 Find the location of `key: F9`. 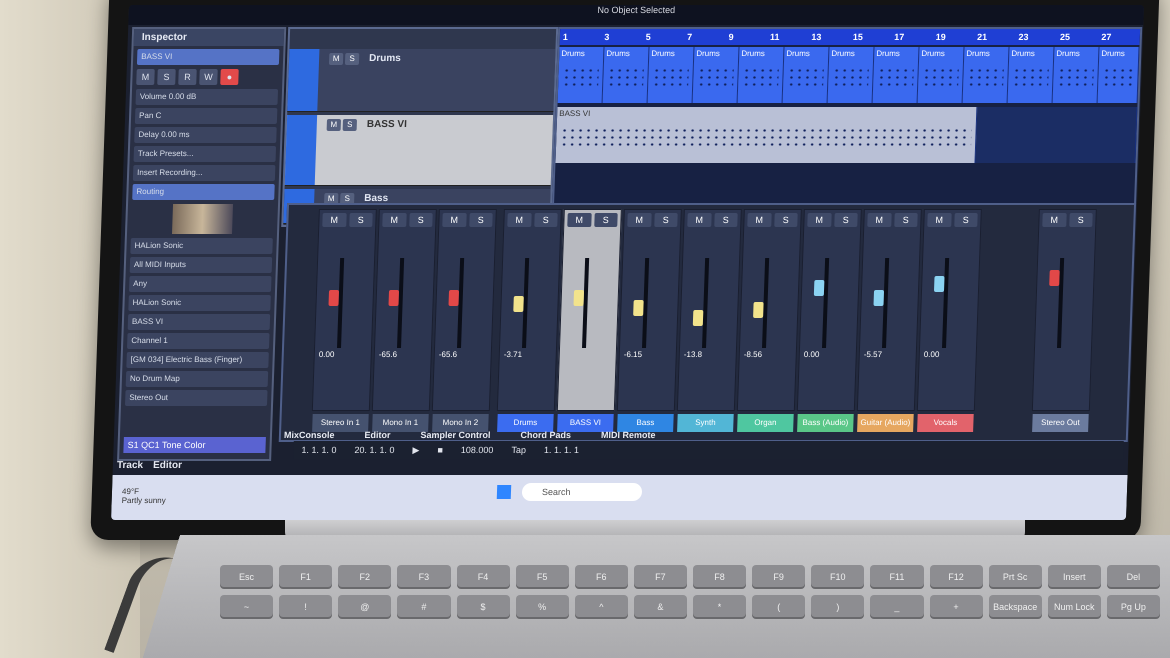

key: F9 is located at coordinates (779, 577).